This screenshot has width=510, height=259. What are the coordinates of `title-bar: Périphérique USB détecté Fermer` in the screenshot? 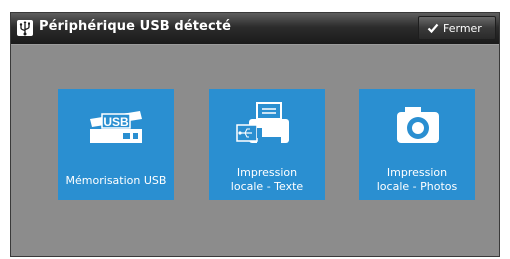 It's located at (255, 28).